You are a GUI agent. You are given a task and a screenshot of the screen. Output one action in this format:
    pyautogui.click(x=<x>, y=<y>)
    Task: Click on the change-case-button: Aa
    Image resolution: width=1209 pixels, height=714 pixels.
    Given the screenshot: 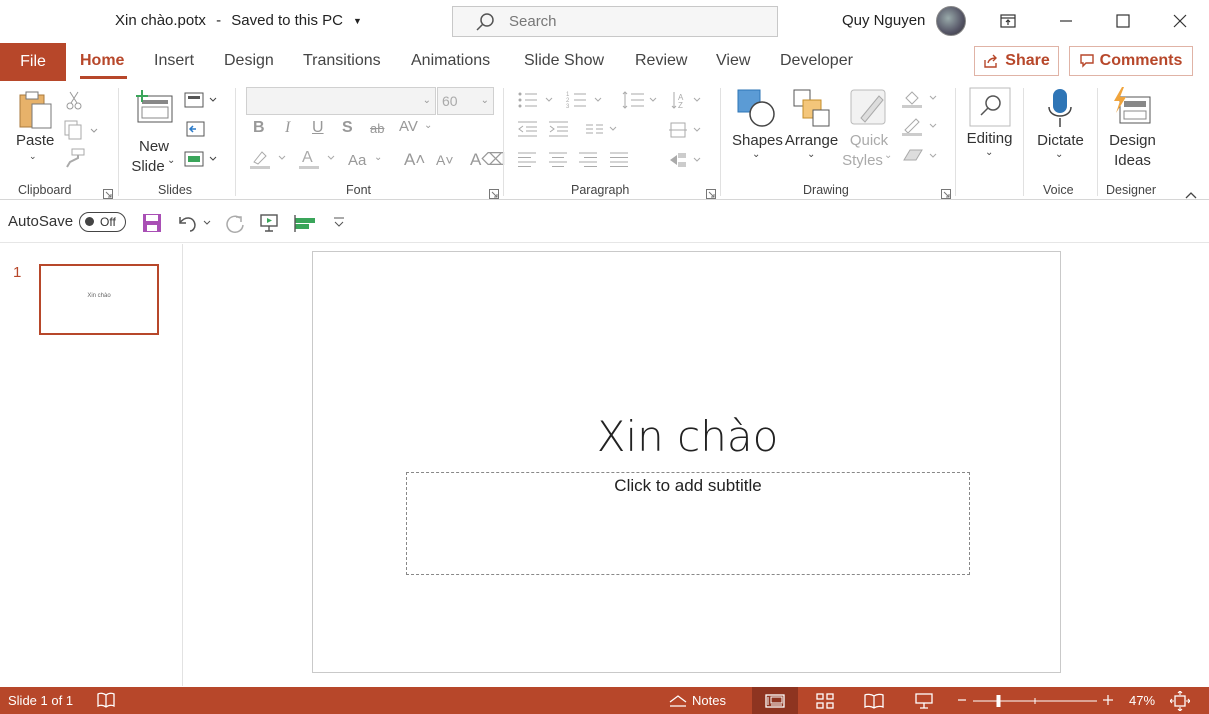 What is the action you would take?
    pyautogui.click(x=357, y=160)
    